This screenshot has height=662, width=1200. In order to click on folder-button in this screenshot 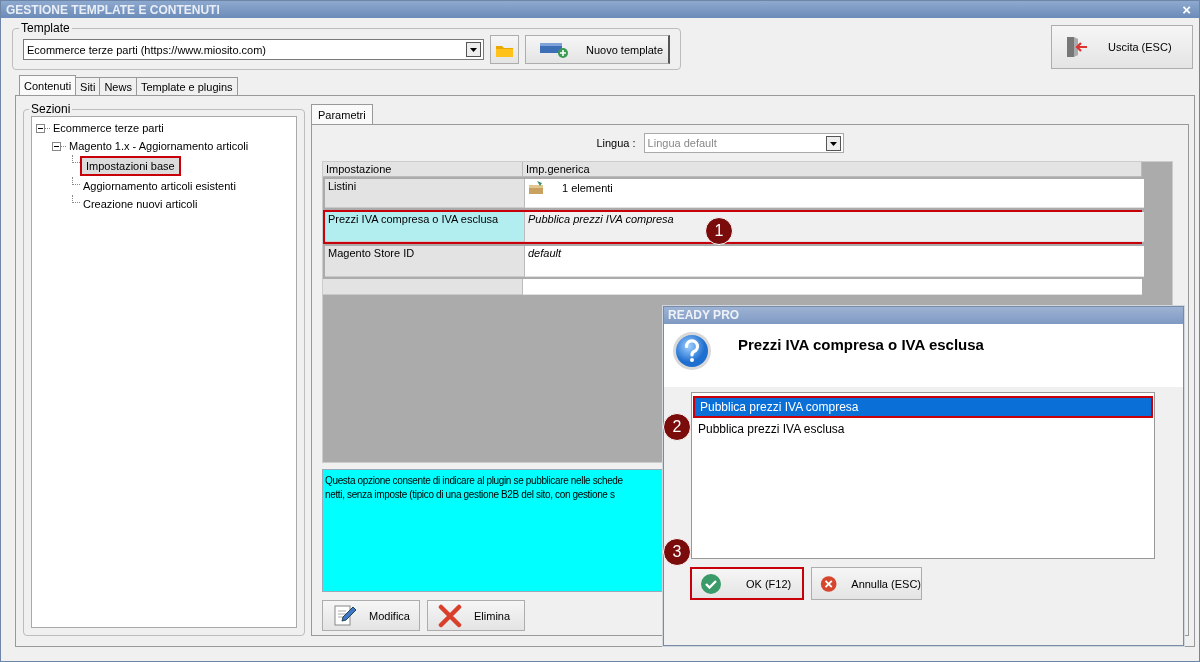, I will do `click(504, 49)`.